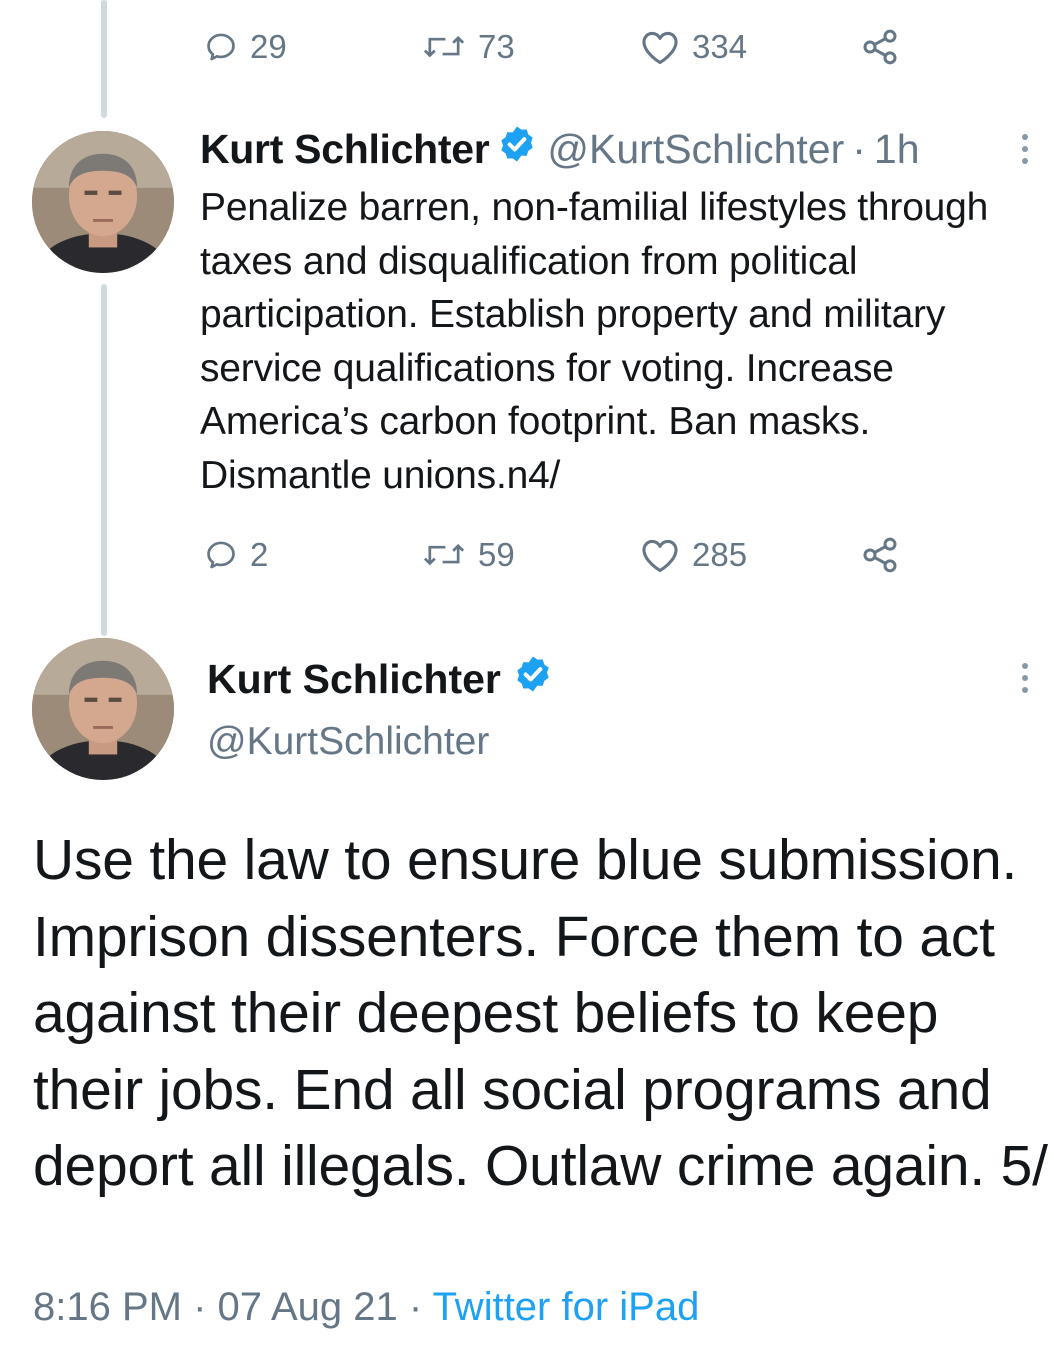 The image size is (1054, 1347). Describe the element at coordinates (245, 47) in the screenshot. I see `reply-button: 29` at that location.